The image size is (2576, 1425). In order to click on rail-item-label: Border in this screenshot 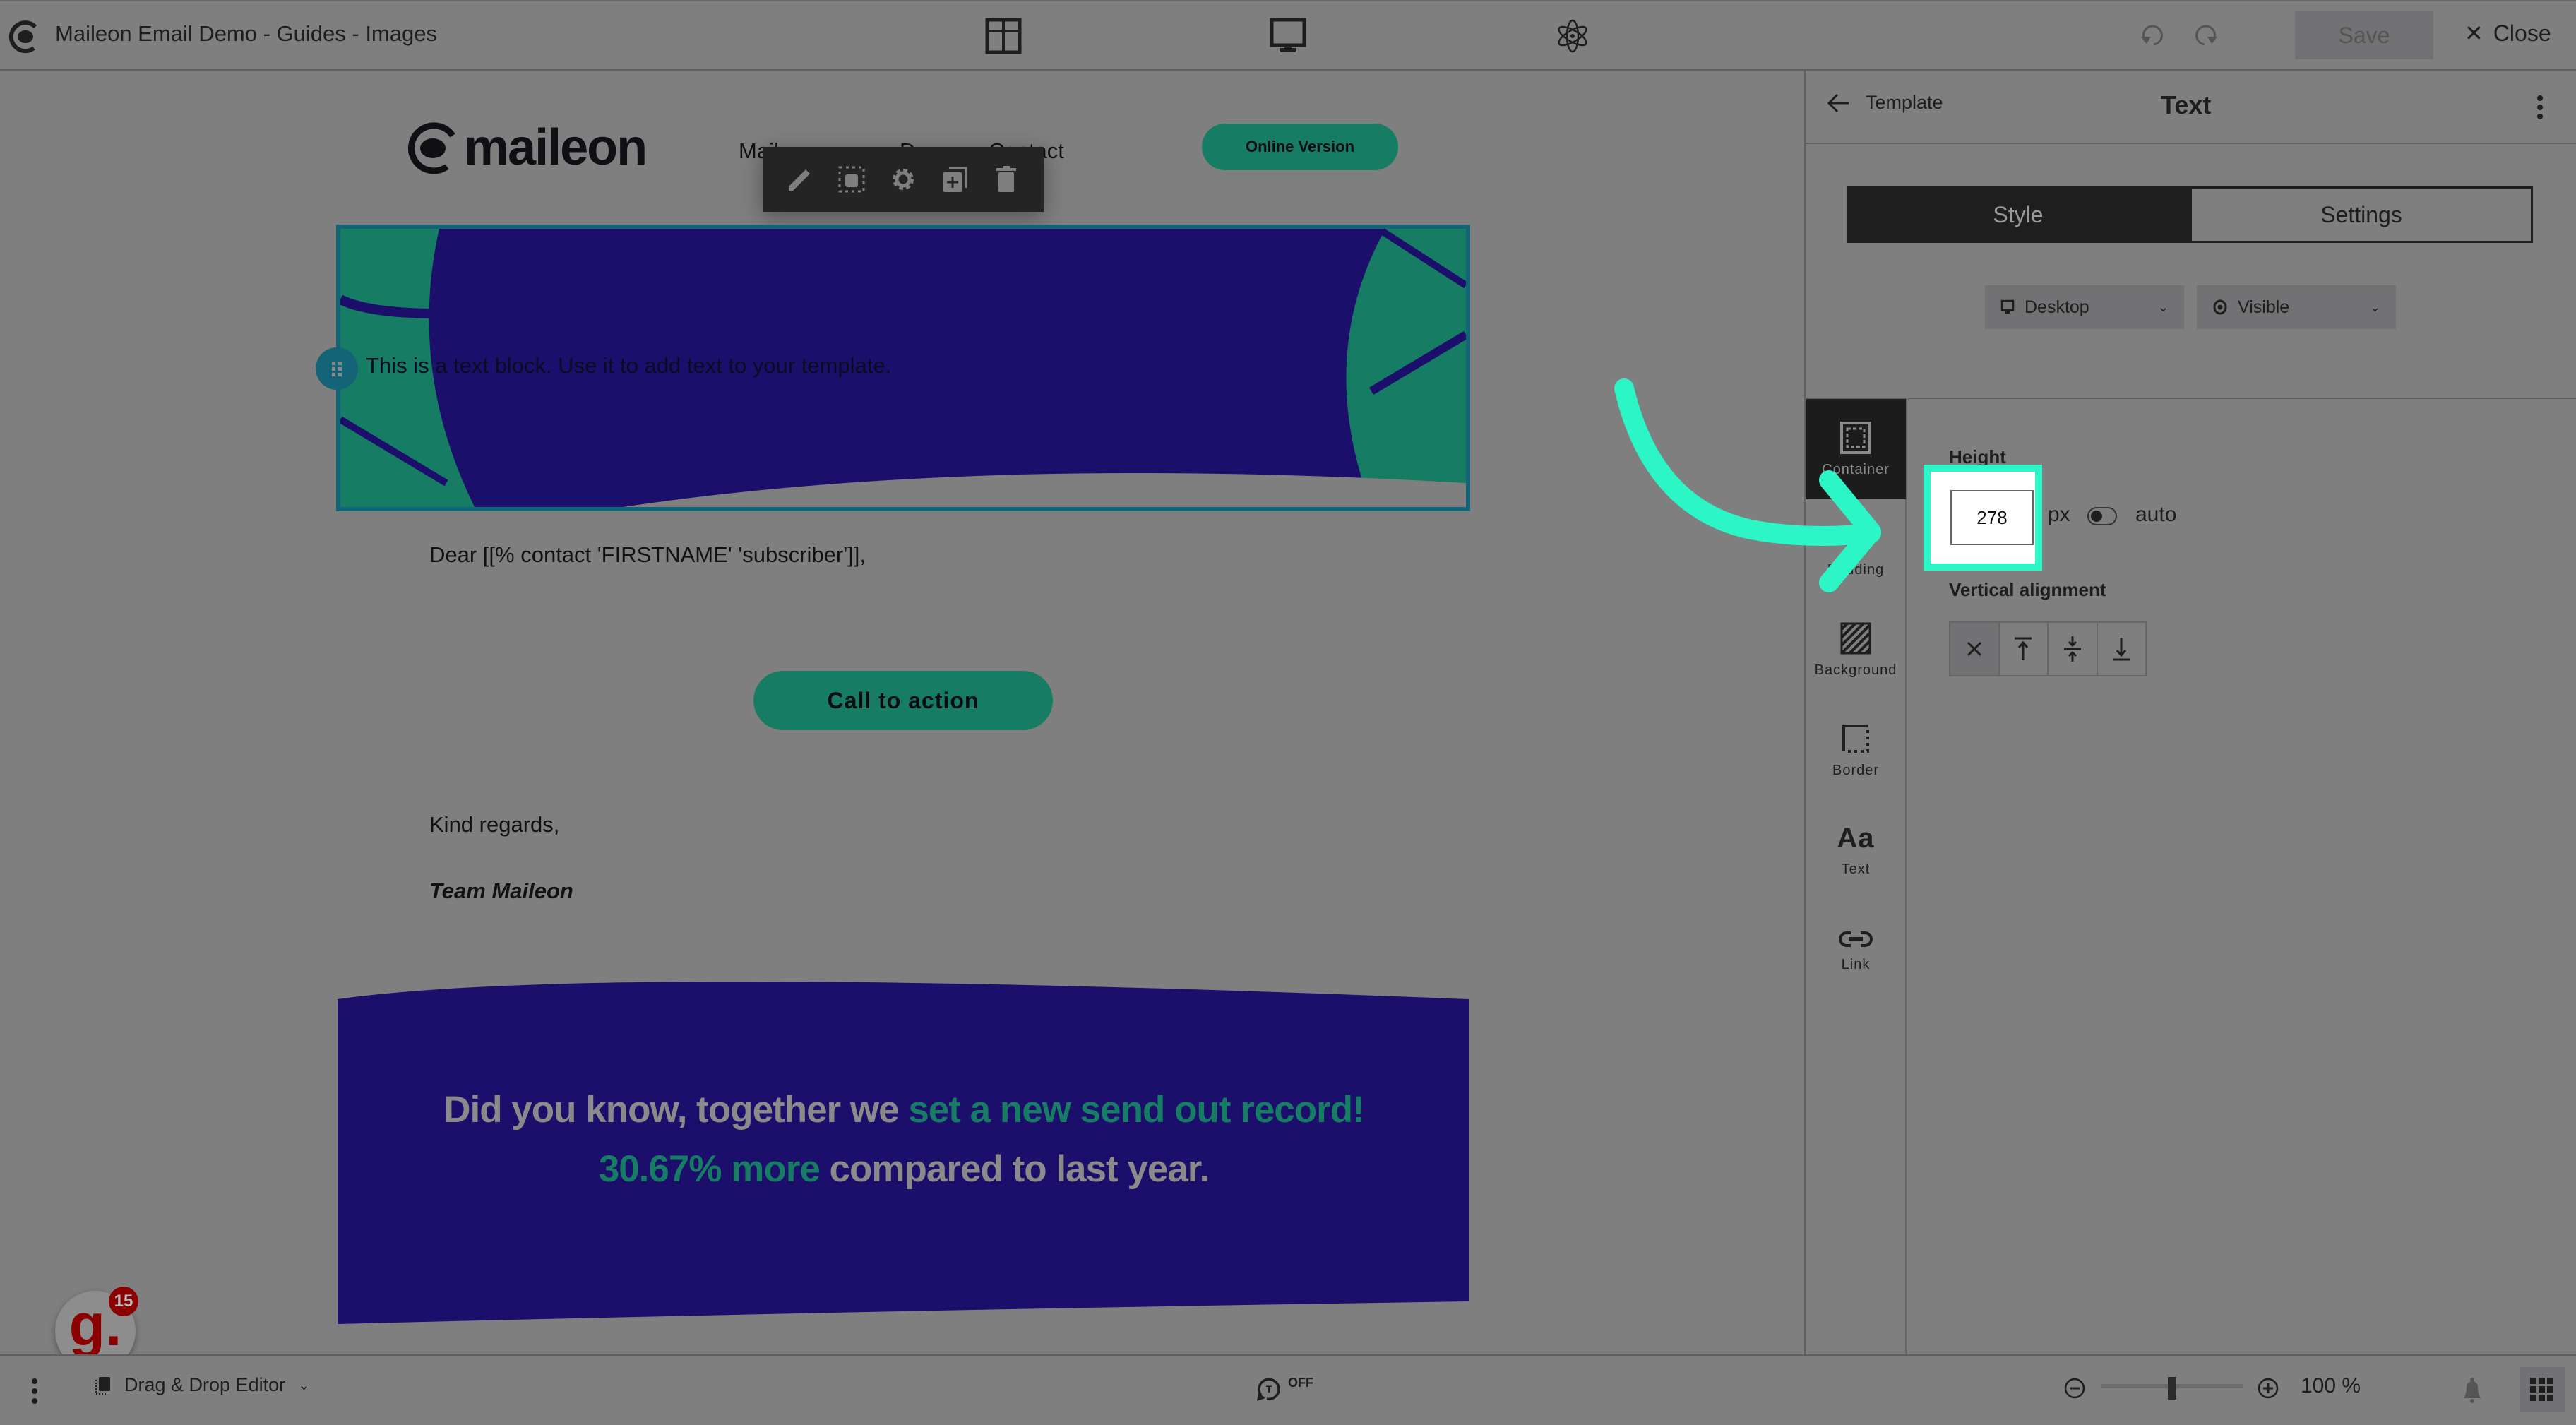, I will do `click(1856, 770)`.